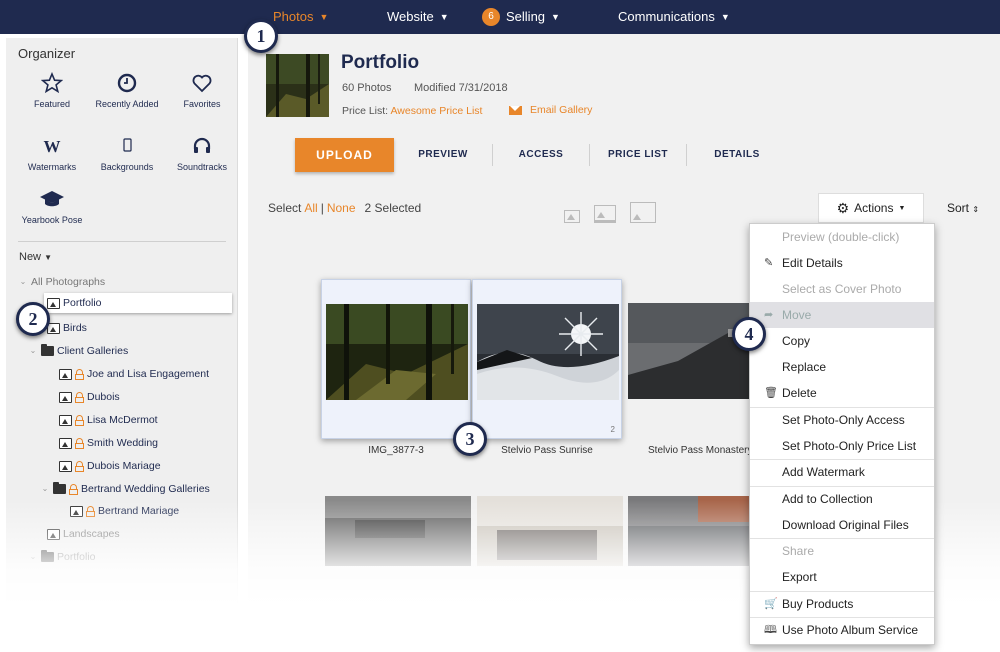 Image resolution: width=1000 pixels, height=652 pixels. Describe the element at coordinates (541, 155) in the screenshot. I see `tab-access: ACCESS` at that location.